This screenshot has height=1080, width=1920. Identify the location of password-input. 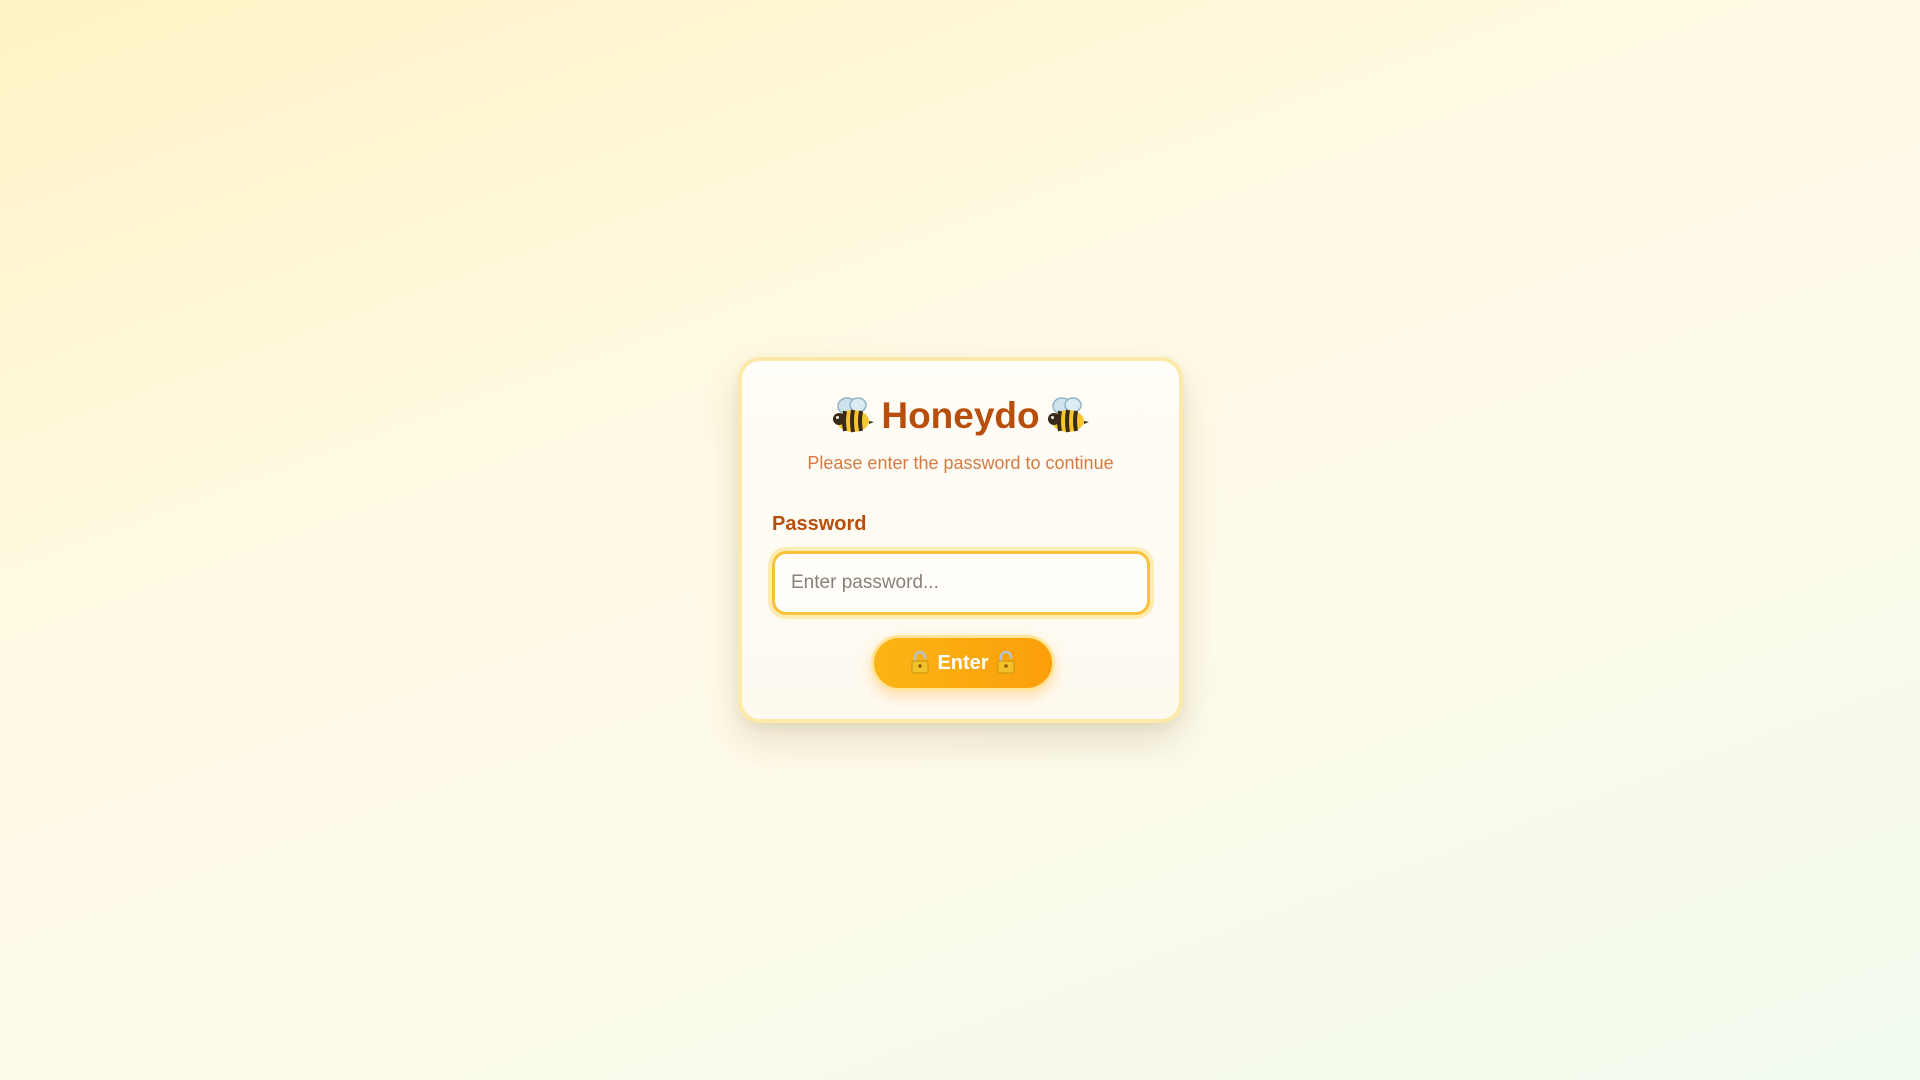
(961, 583).